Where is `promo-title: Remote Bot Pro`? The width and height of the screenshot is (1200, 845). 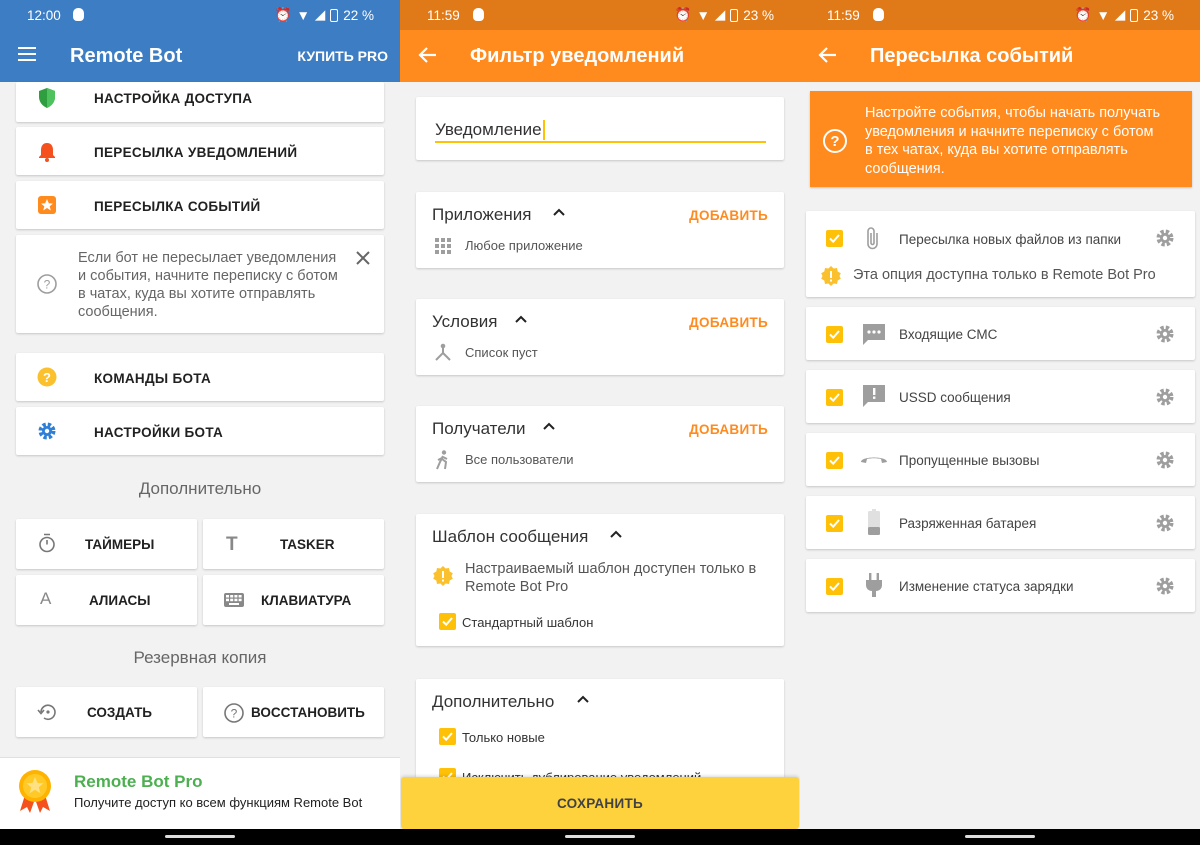 promo-title: Remote Bot Pro is located at coordinates (138, 781).